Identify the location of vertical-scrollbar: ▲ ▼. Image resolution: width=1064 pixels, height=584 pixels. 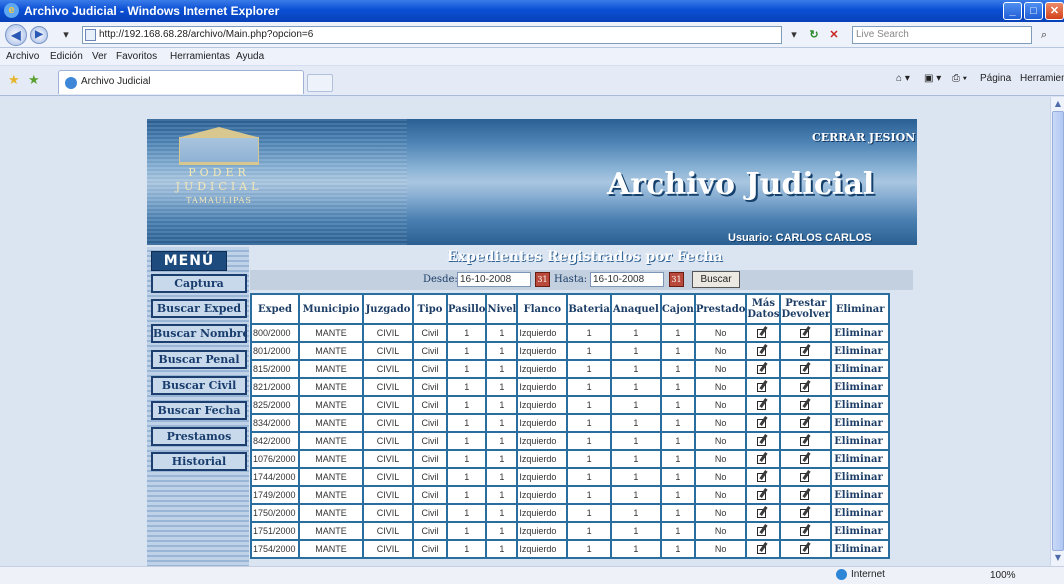
(1057, 331).